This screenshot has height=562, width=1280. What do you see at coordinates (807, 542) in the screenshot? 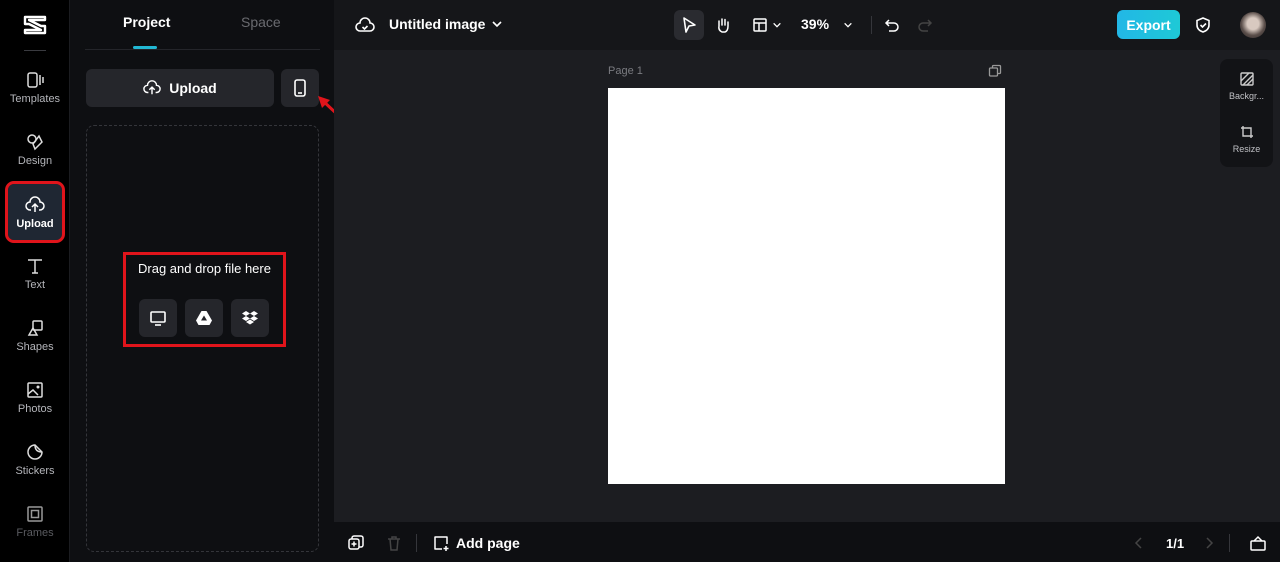
I see `bottom-bar: Add page 1/1` at bounding box center [807, 542].